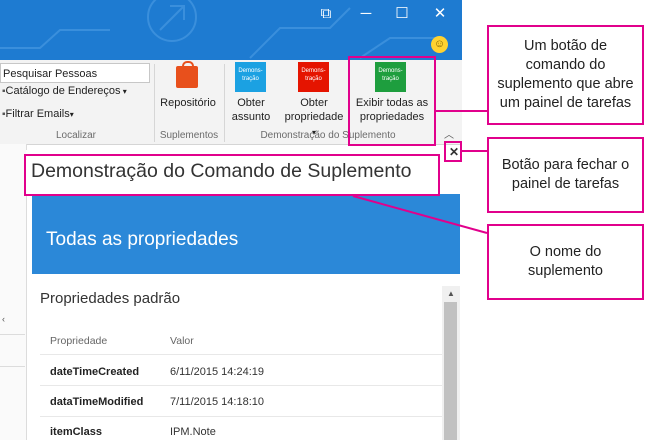 This screenshot has height=440, width=656. What do you see at coordinates (565, 175) in the screenshot?
I see `callout-close-button: Botão para fechar o painel de tarefas` at bounding box center [565, 175].